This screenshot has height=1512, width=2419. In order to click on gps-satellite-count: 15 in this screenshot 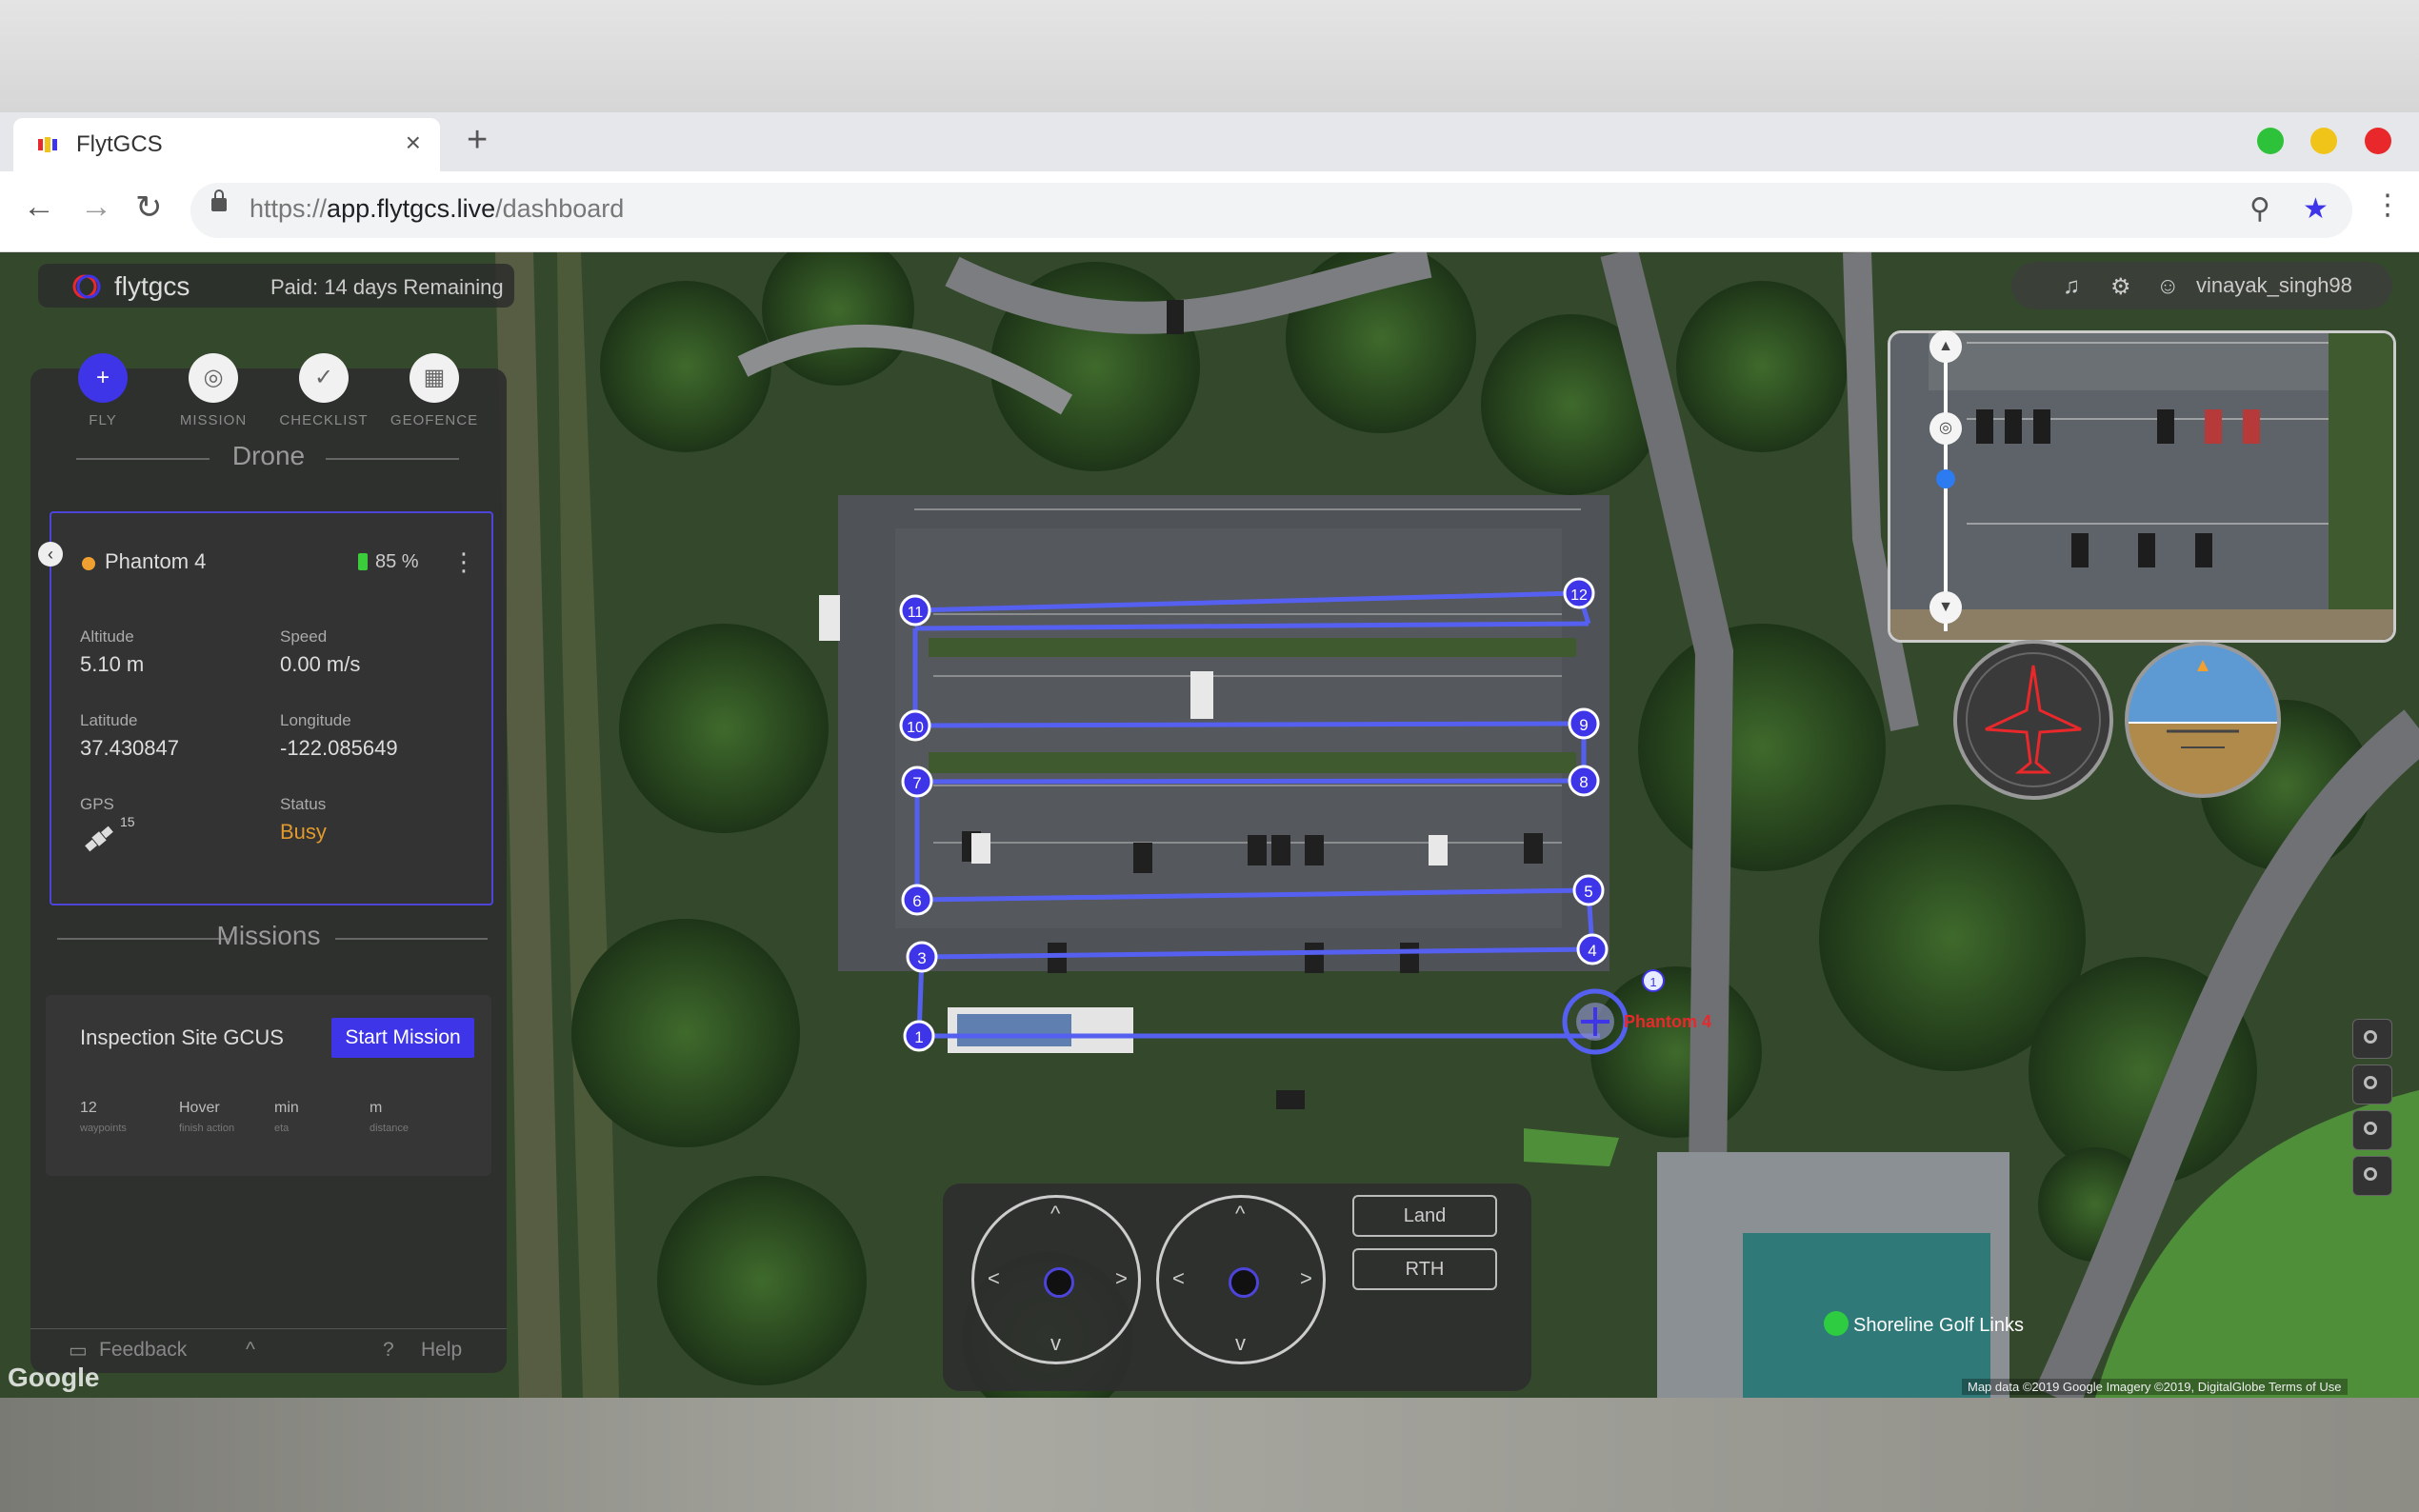, I will do `click(128, 821)`.